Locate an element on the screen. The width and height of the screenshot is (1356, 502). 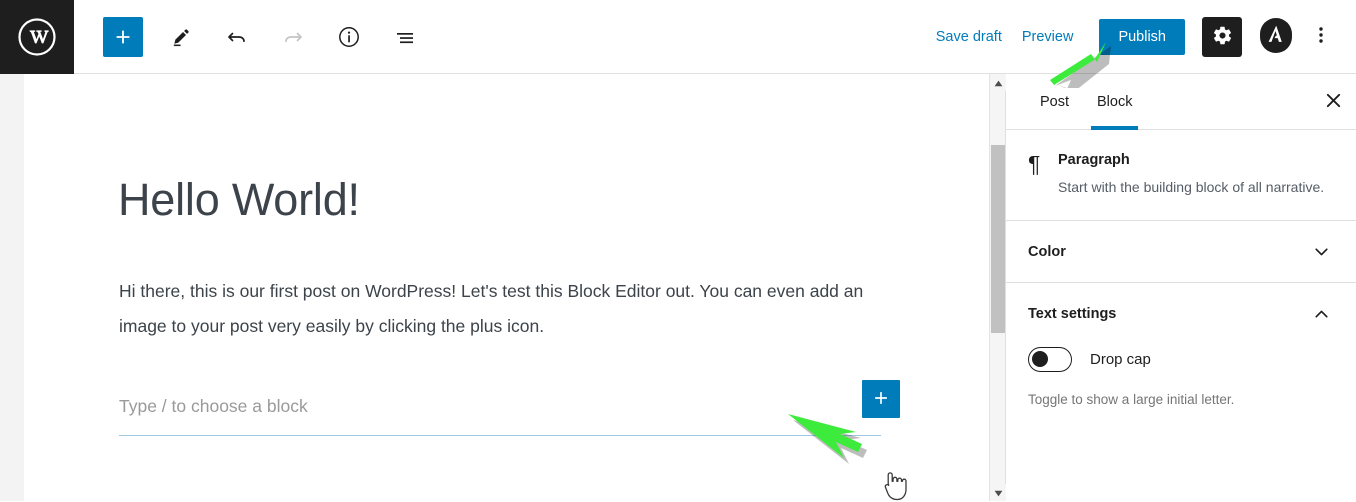
edit-mode-button is located at coordinates (181, 37).